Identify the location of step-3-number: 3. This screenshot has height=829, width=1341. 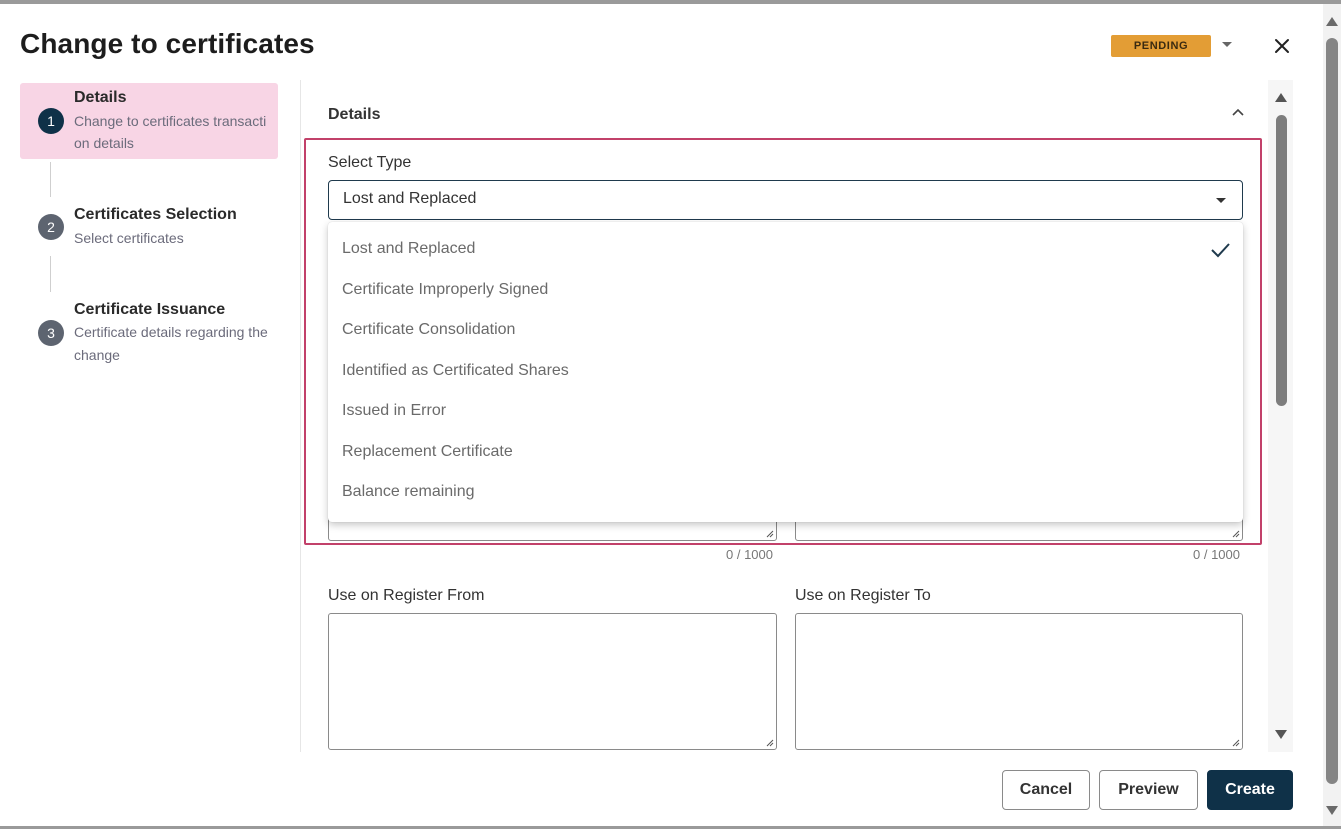
(51, 333).